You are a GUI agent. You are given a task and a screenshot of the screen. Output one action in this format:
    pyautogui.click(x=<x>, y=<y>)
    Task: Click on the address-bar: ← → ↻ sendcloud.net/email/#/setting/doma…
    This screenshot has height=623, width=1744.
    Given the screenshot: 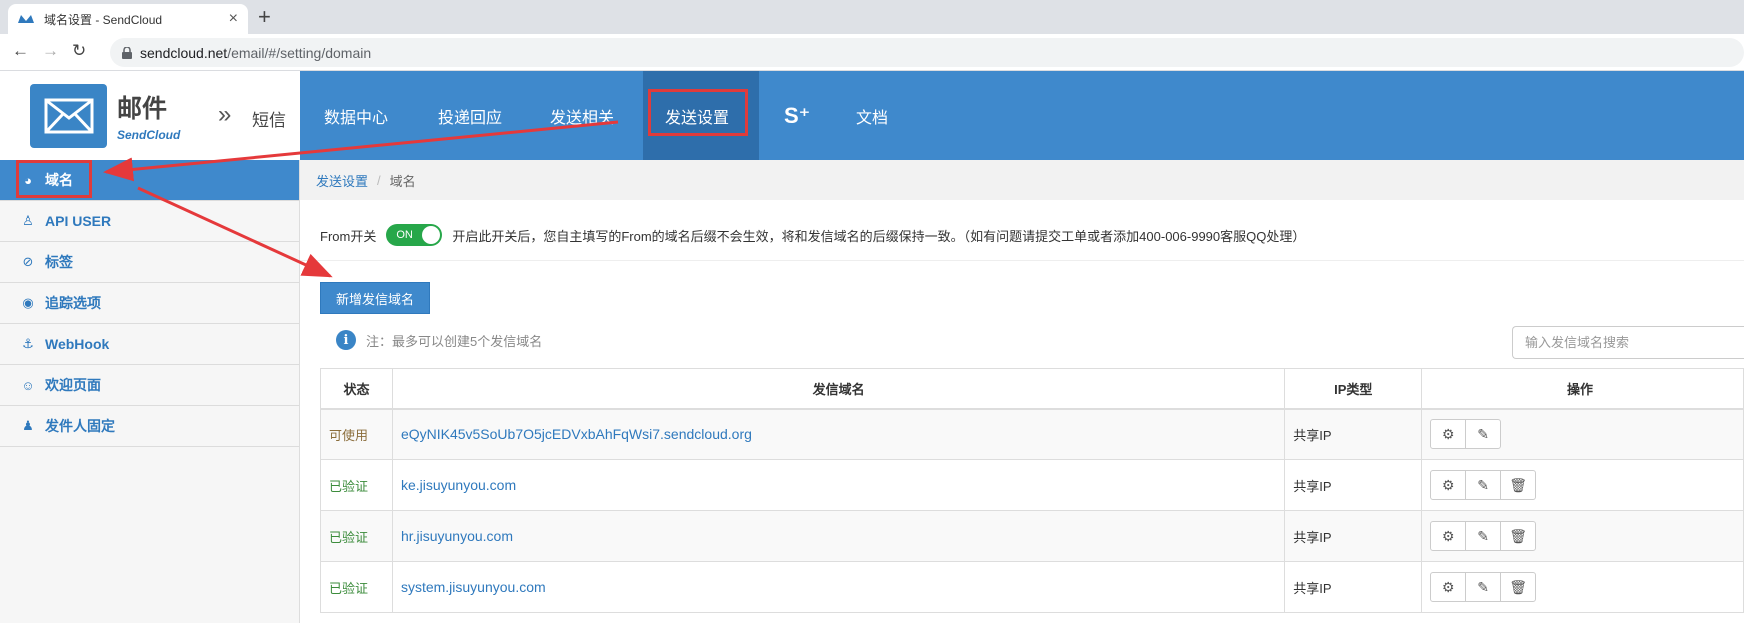 What is the action you would take?
    pyautogui.click(x=872, y=52)
    